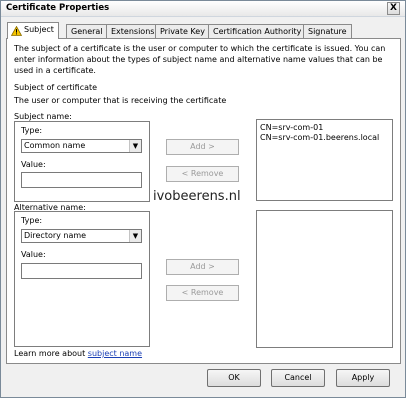 The width and height of the screenshot is (406, 398). I want to click on alternative-name-group: Type: Directory name ▼ Value:, so click(82, 279).